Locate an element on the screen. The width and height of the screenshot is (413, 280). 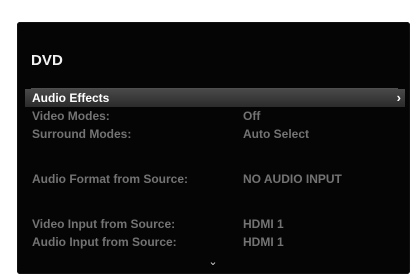
chevron-down-icon: ⌄ is located at coordinates (213, 261).